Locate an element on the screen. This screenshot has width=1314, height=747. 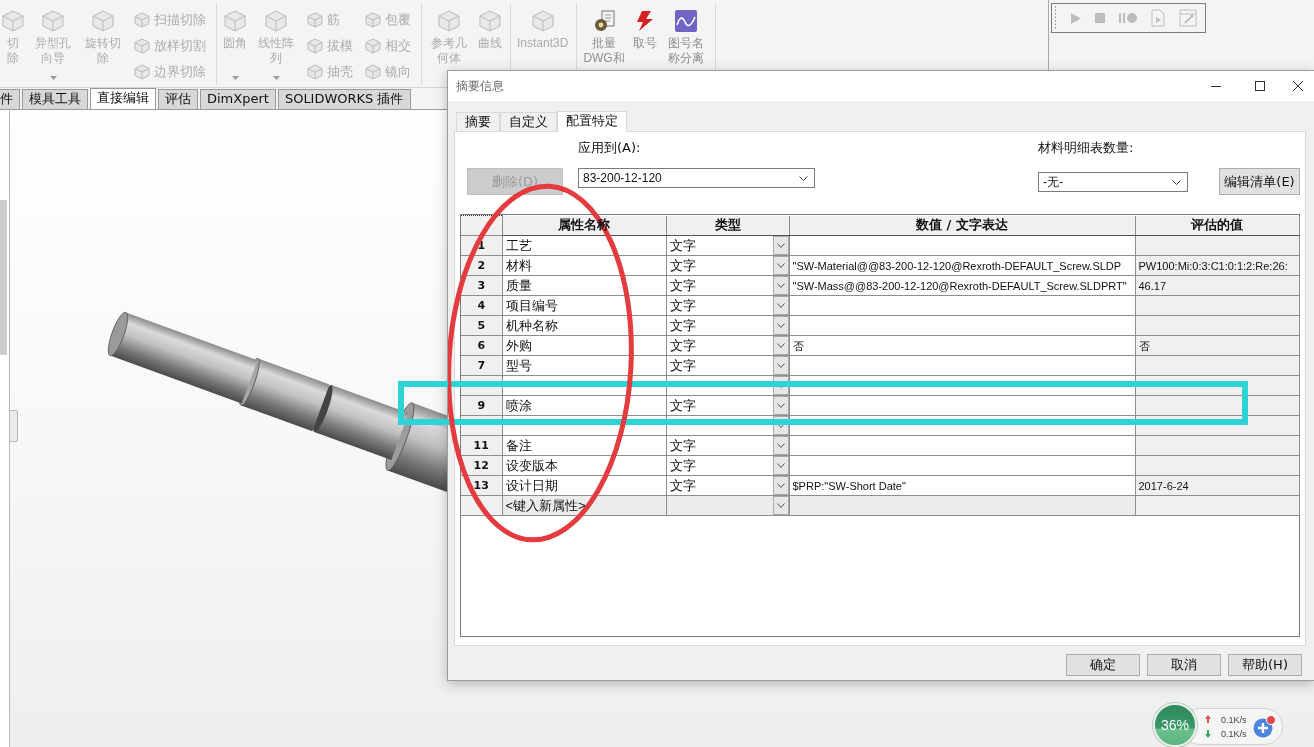
table-cell: 喷涂 is located at coordinates (584, 405).